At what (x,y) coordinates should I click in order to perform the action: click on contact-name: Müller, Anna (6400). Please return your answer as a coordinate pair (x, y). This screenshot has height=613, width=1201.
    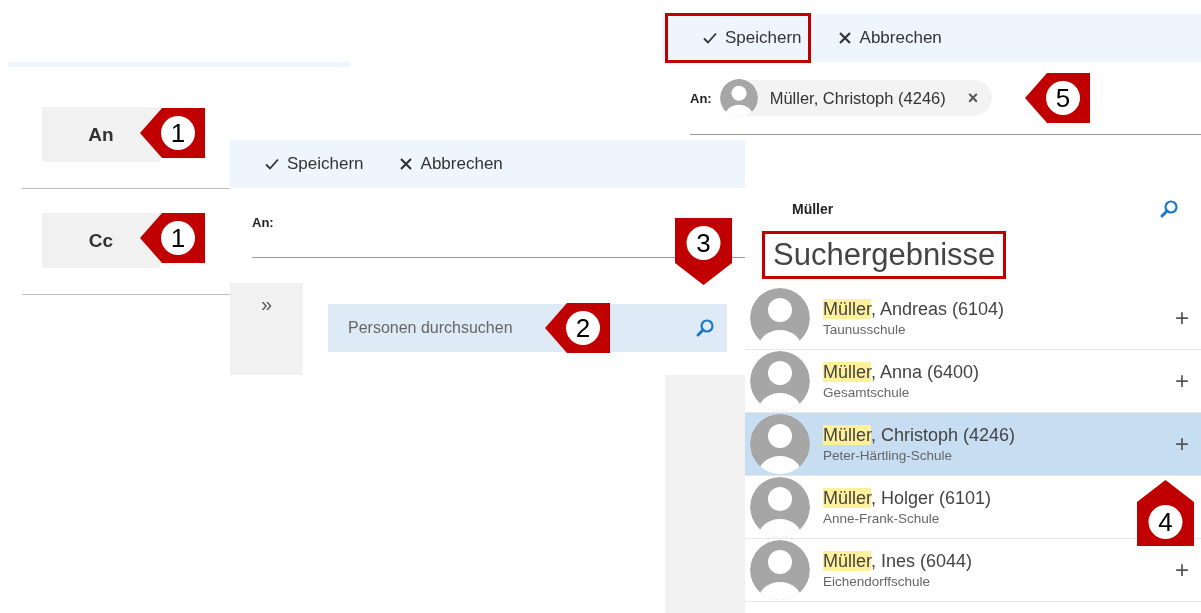
    Looking at the image, I should click on (901, 372).